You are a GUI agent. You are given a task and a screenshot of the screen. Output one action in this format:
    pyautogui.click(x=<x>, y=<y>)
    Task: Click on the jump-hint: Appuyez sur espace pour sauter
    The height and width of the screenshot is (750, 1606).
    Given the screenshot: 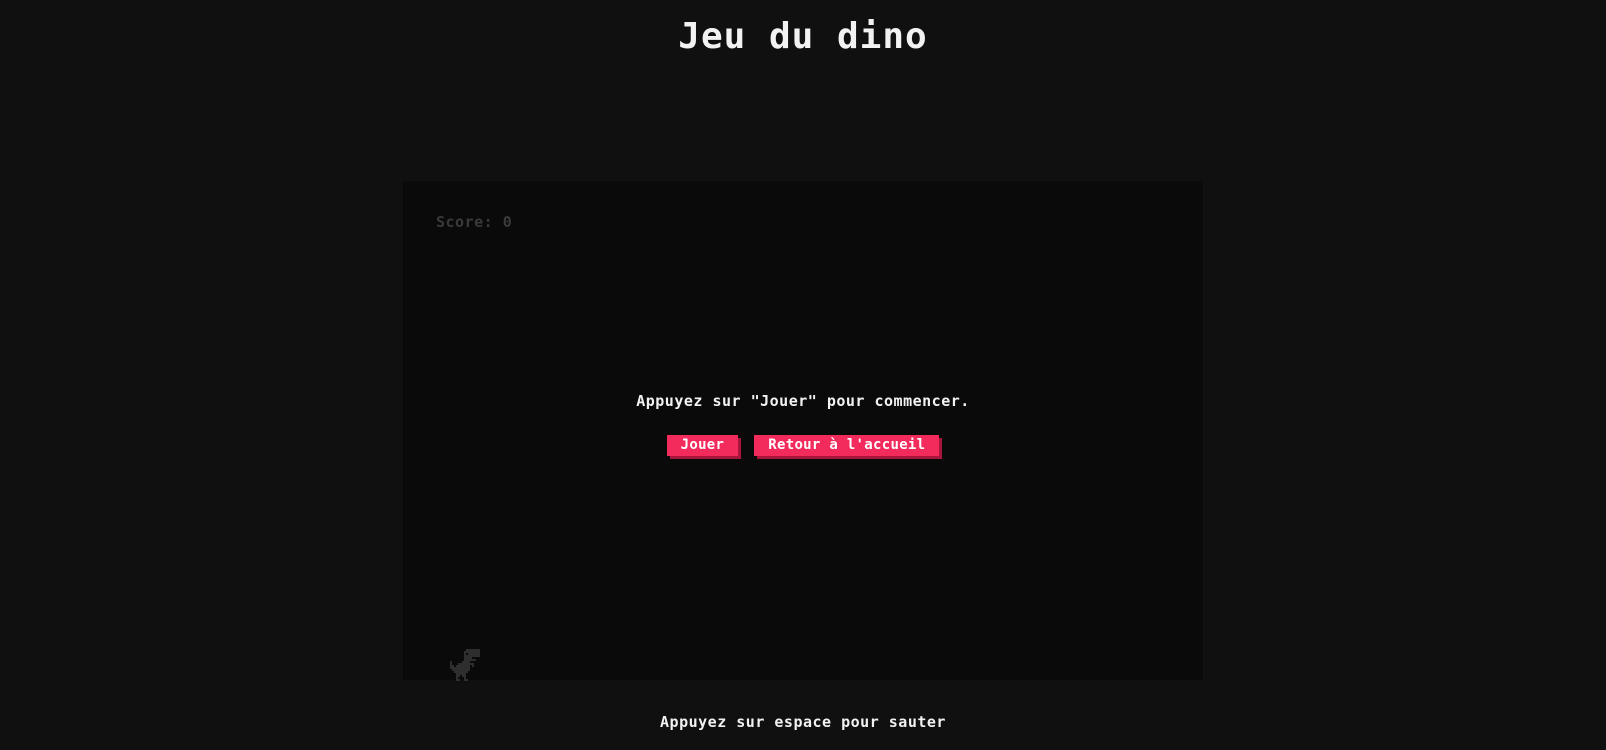 What is the action you would take?
    pyautogui.click(x=803, y=722)
    